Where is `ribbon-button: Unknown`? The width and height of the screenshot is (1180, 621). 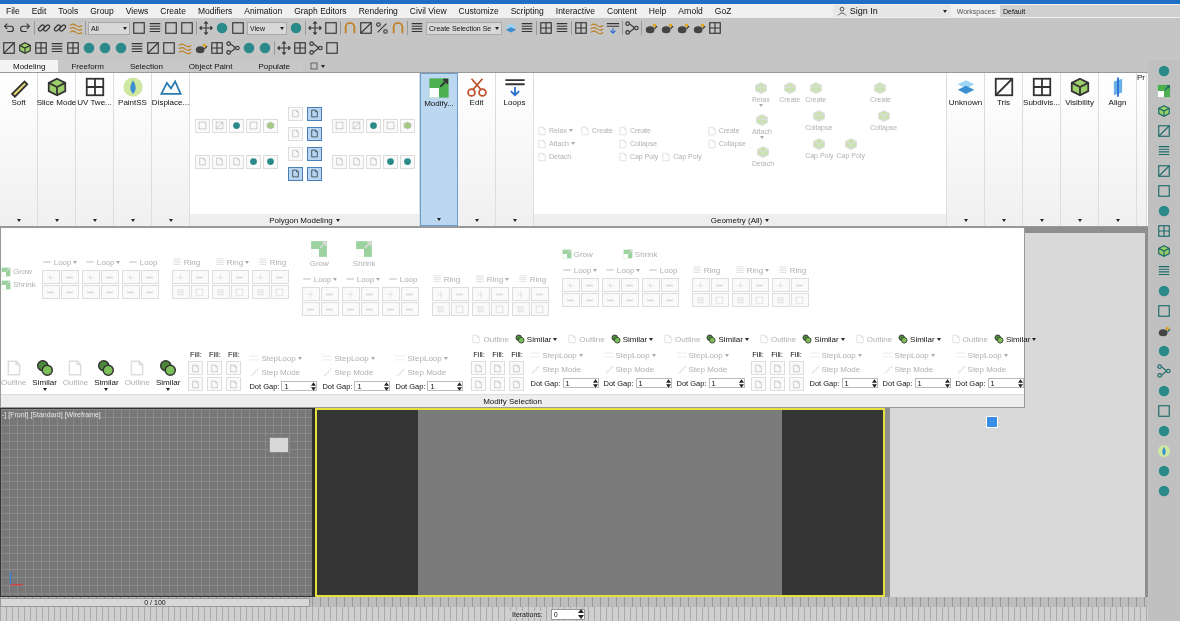
ribbon-button: Unknown is located at coordinates (966, 149).